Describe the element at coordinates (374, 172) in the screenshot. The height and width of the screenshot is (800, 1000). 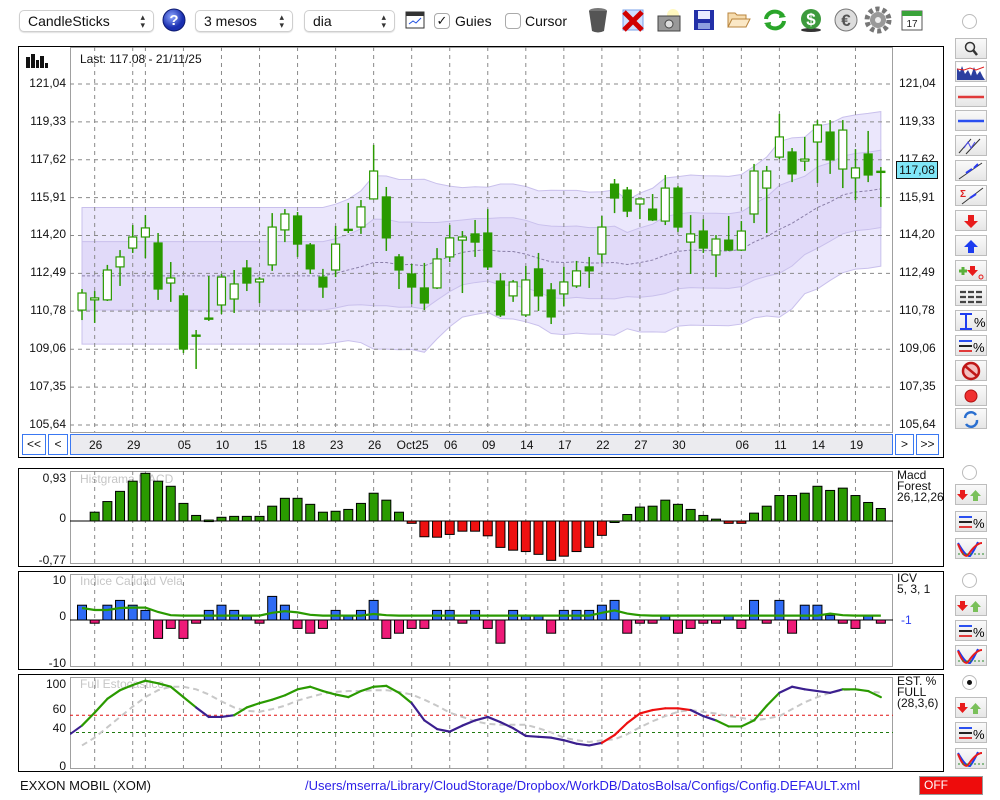
I see `candle` at that location.